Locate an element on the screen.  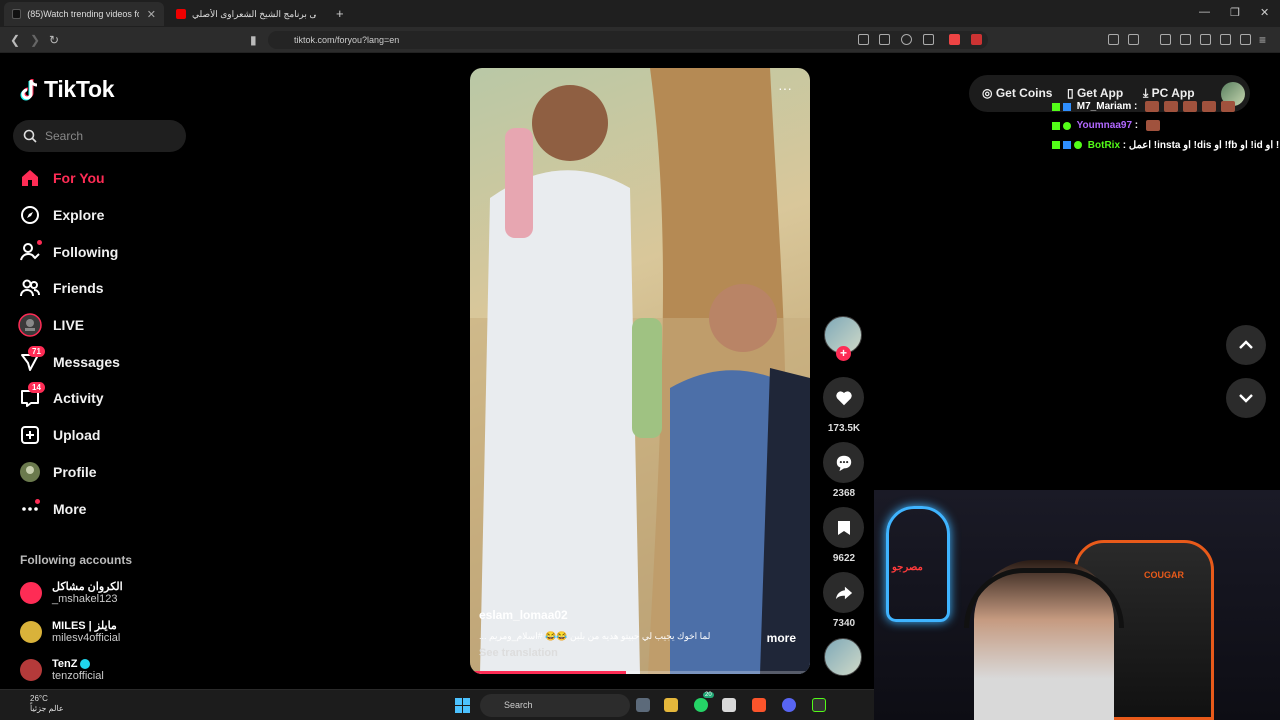
share-button is located at coordinates (843, 592).